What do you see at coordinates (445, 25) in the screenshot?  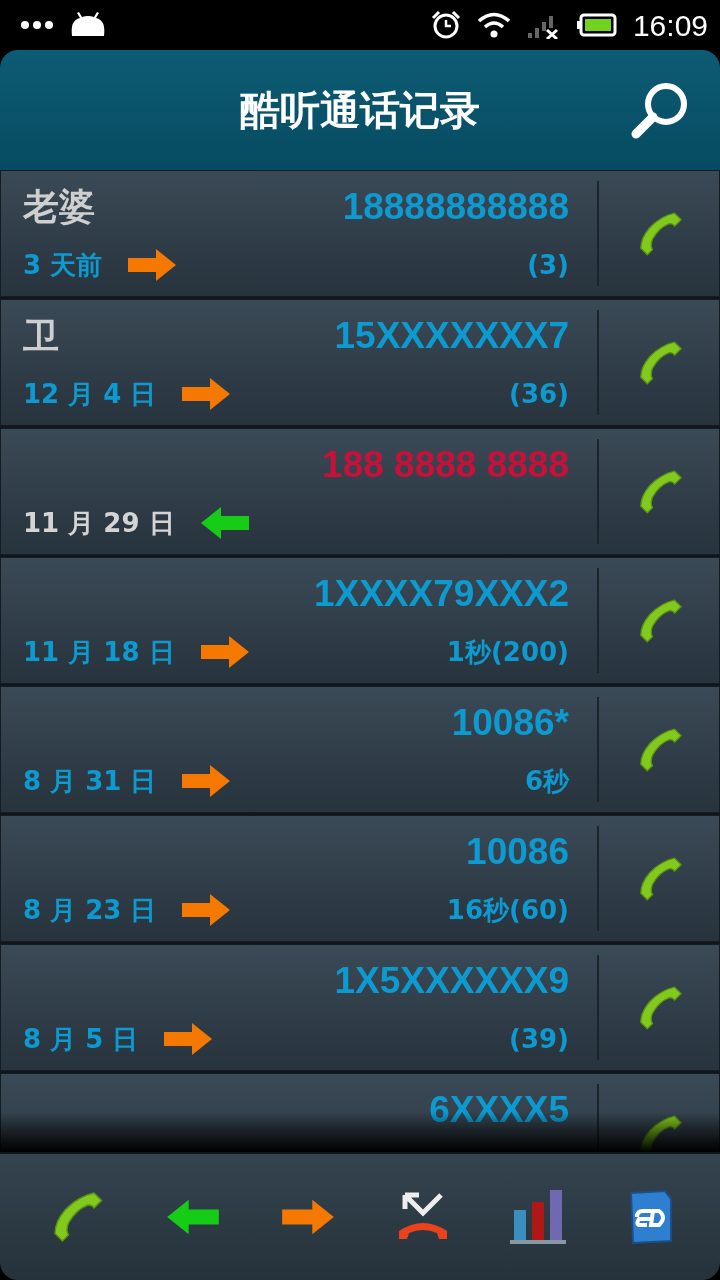 I see `alarm-icon` at bounding box center [445, 25].